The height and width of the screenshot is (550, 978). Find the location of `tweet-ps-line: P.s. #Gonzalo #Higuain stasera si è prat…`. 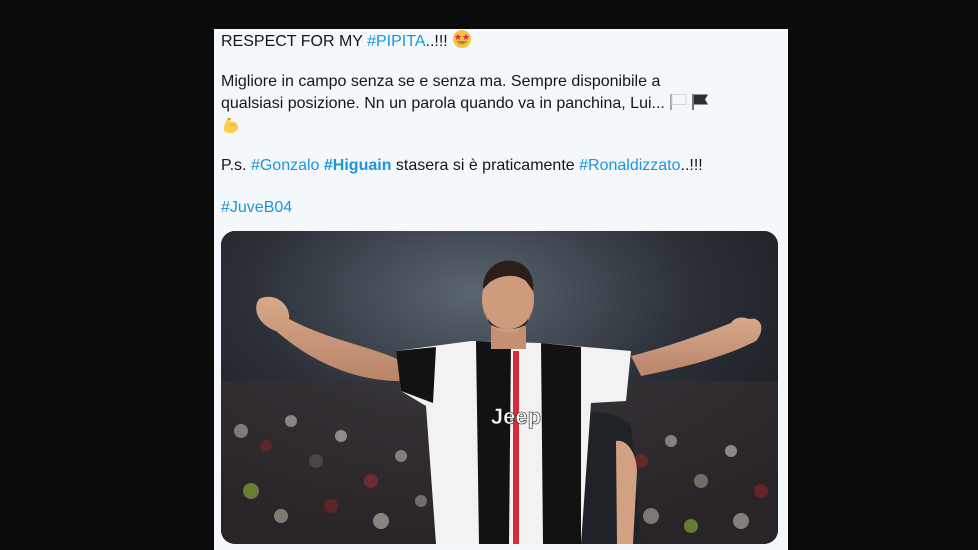

tweet-ps-line: P.s. #Gonzalo #Higuain stasera si è prat… is located at coordinates (462, 166).